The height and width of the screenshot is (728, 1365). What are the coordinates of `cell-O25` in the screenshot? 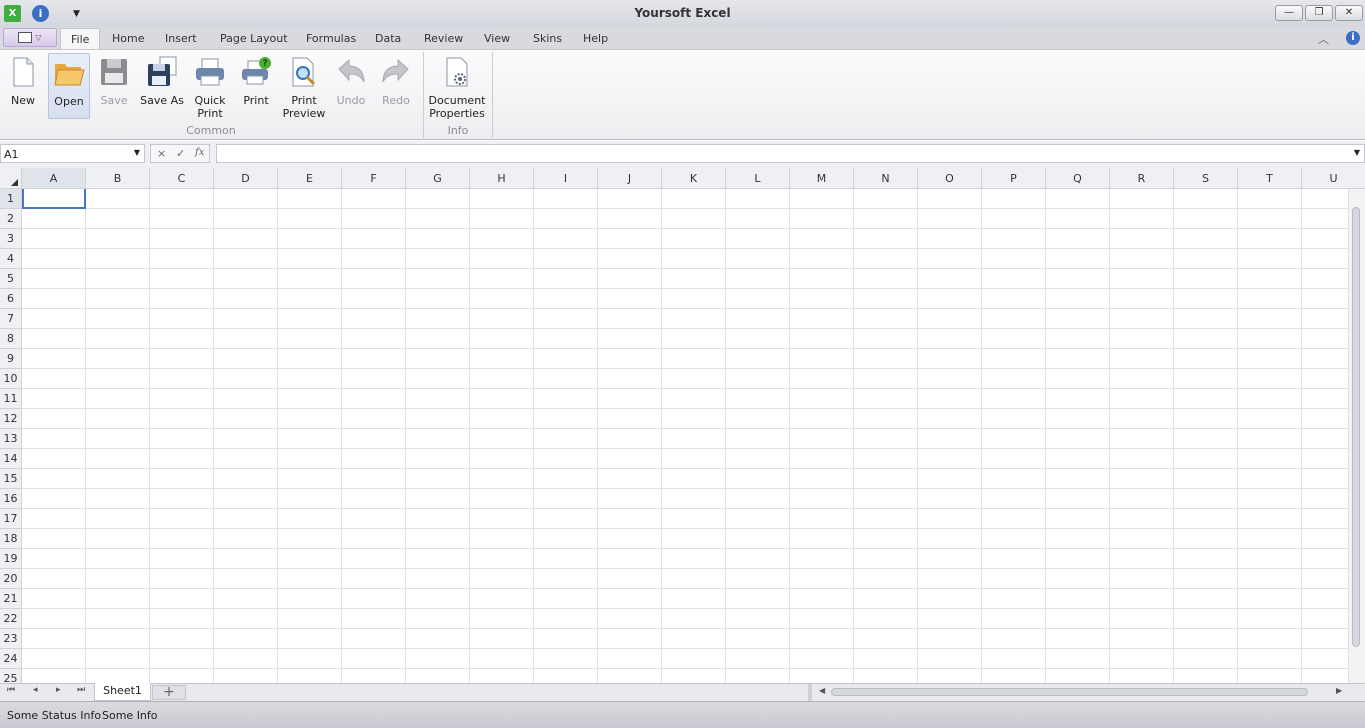 It's located at (950, 676).